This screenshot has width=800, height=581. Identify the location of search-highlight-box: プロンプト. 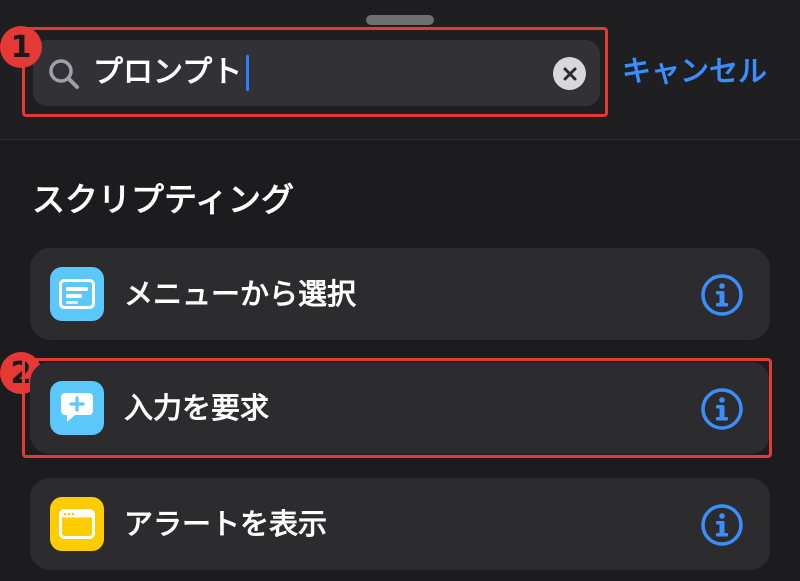
(315, 72).